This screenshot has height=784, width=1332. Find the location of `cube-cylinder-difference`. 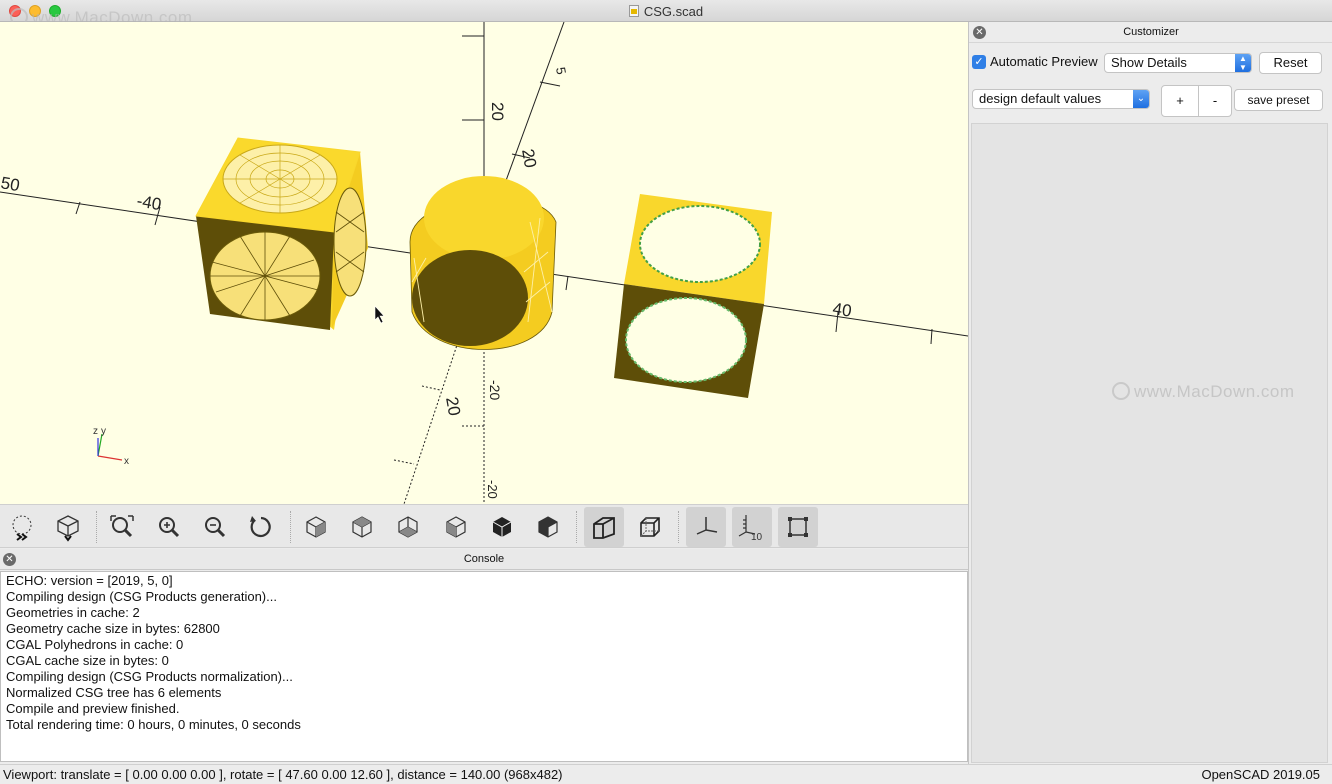

cube-cylinder-difference is located at coordinates (693, 296).